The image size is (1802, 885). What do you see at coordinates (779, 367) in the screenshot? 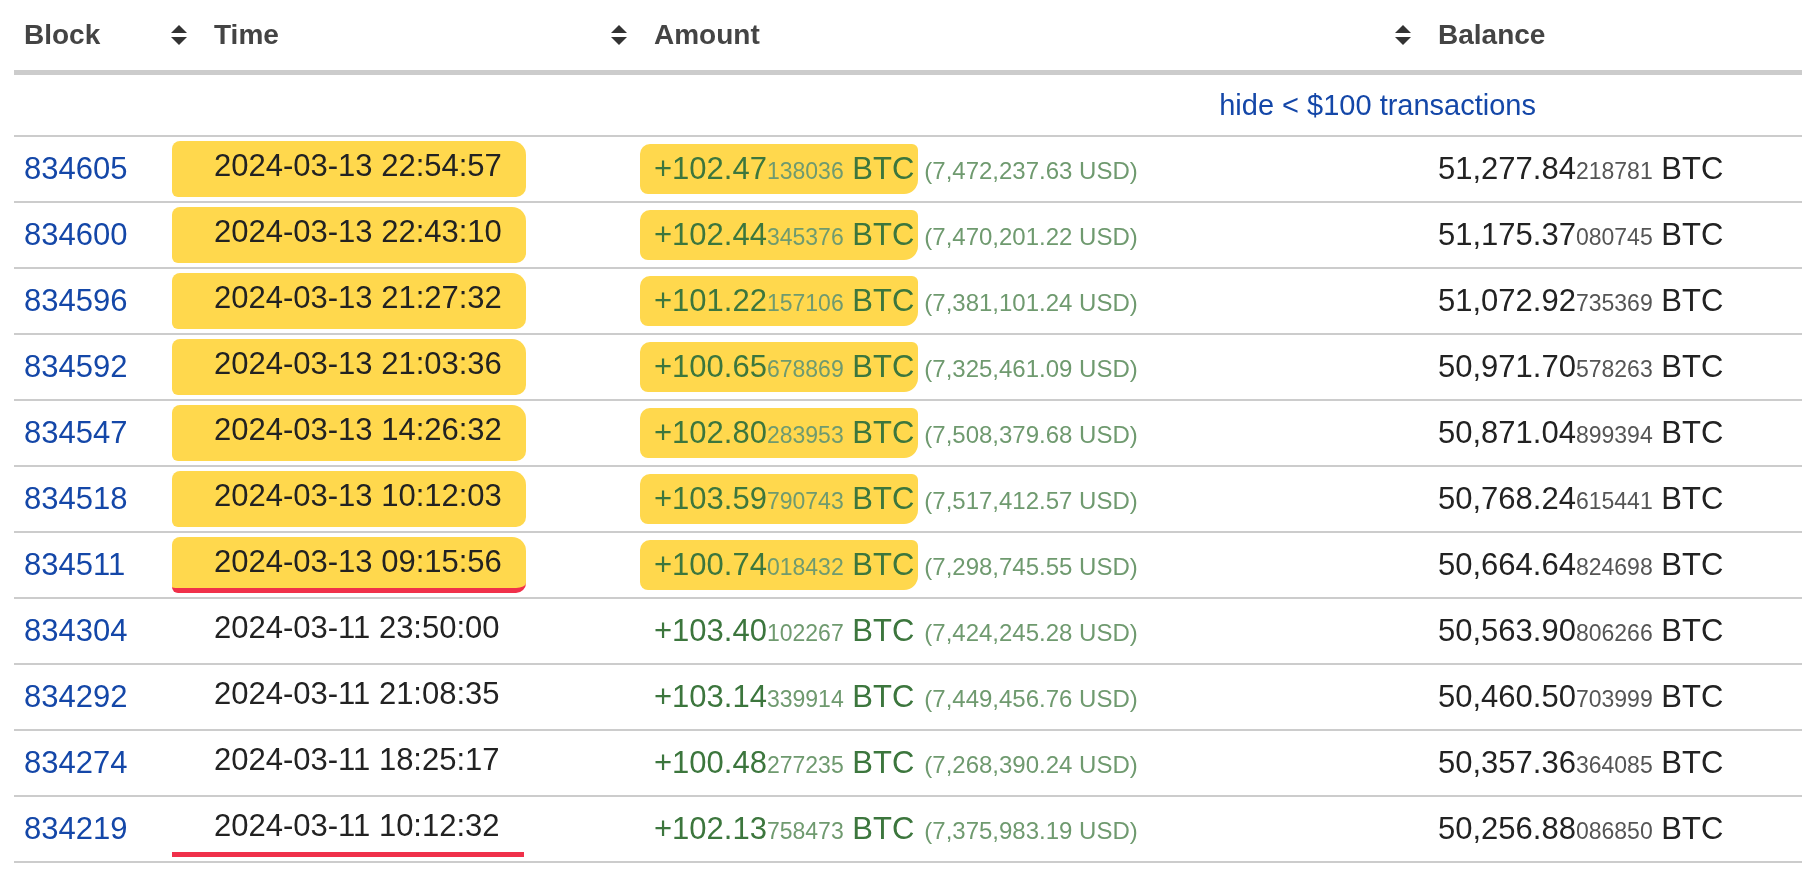
I see `amount-text: +100.65678869 BTC` at bounding box center [779, 367].